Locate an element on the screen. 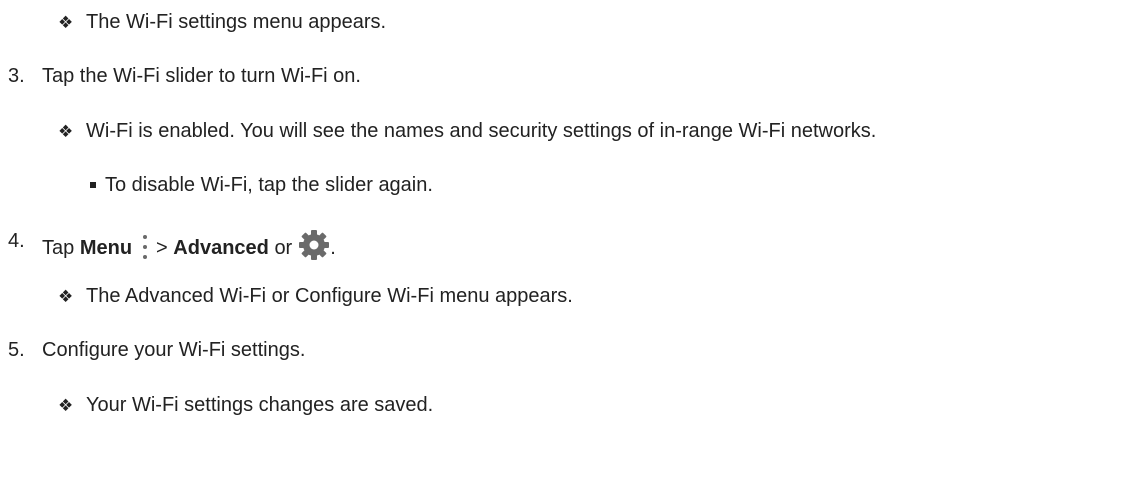  step-5-number: 5. is located at coordinates (16, 350).